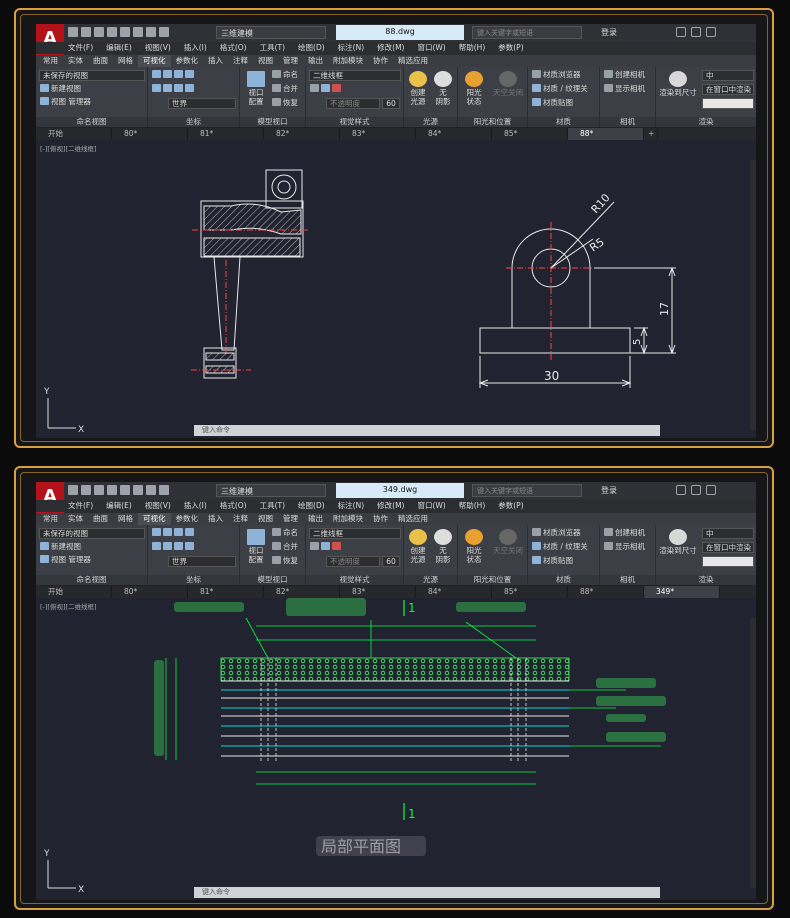 The height and width of the screenshot is (918, 790). What do you see at coordinates (728, 75) in the screenshot?
I see `render-quality-dropdown: 中` at bounding box center [728, 75].